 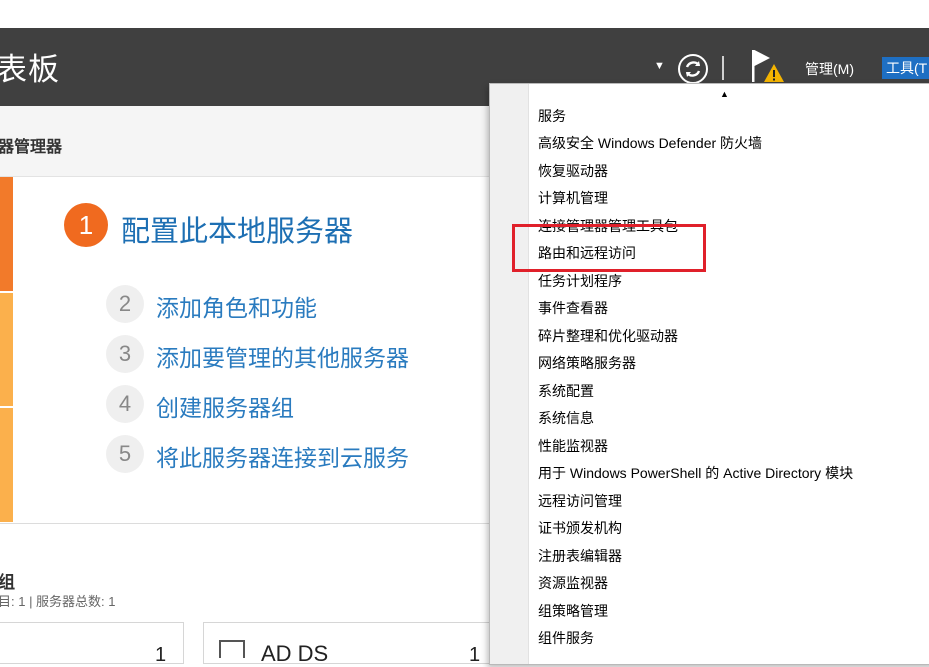 What do you see at coordinates (566, 391) in the screenshot?
I see `menu-item-system-config: 系统配置` at bounding box center [566, 391].